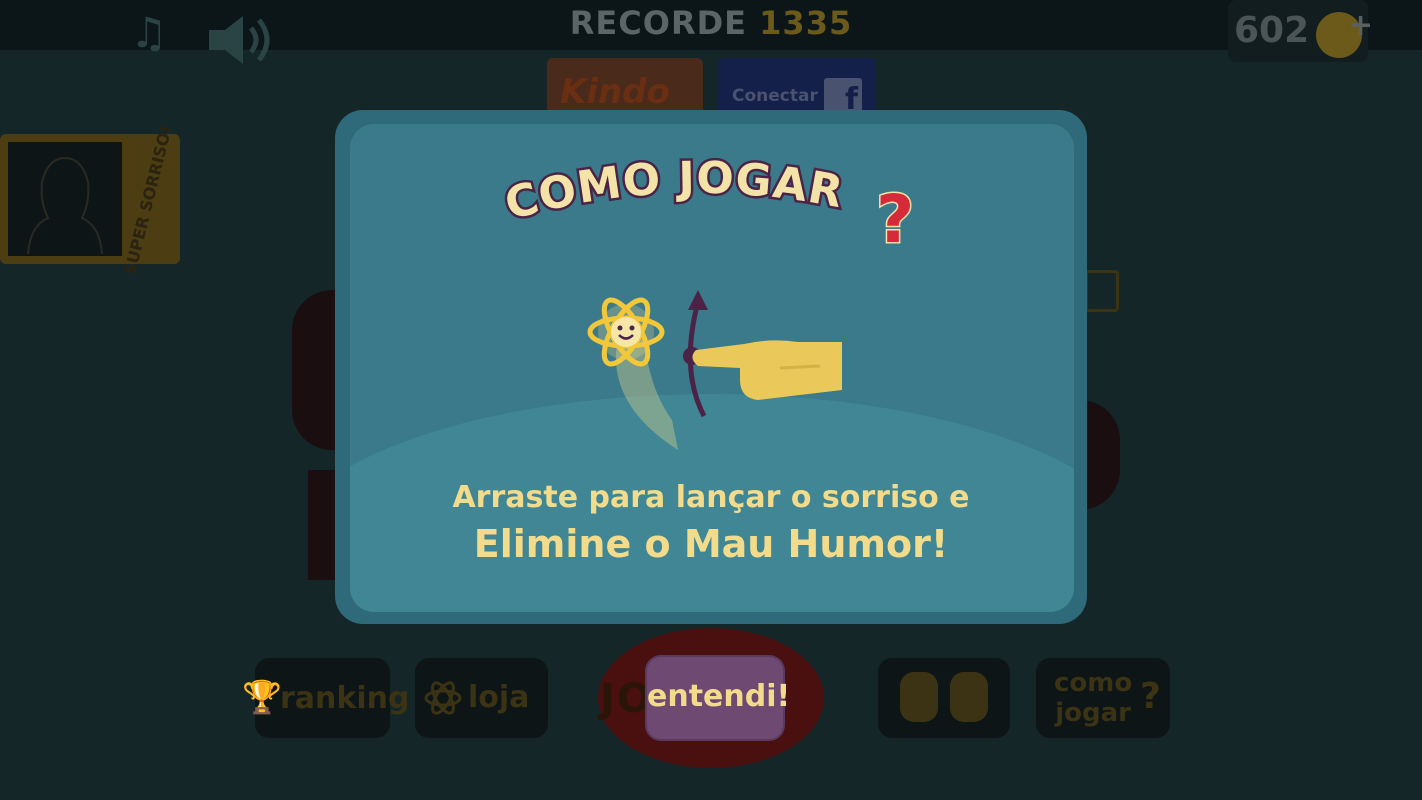 The width and height of the screenshot is (1422, 800). I want to click on swipe-hand-icon, so click(767, 370).